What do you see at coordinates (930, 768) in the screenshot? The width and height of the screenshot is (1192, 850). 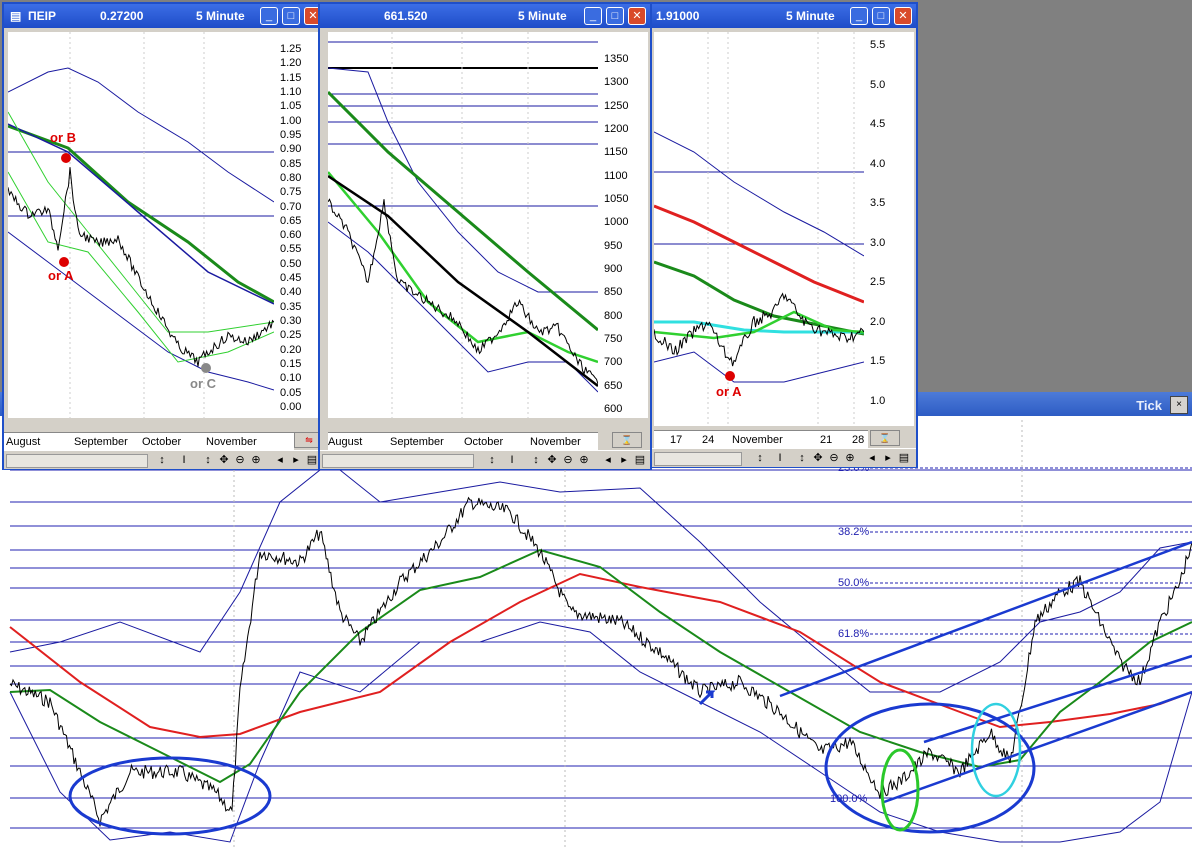 I see `highlight-ellipse` at bounding box center [930, 768].